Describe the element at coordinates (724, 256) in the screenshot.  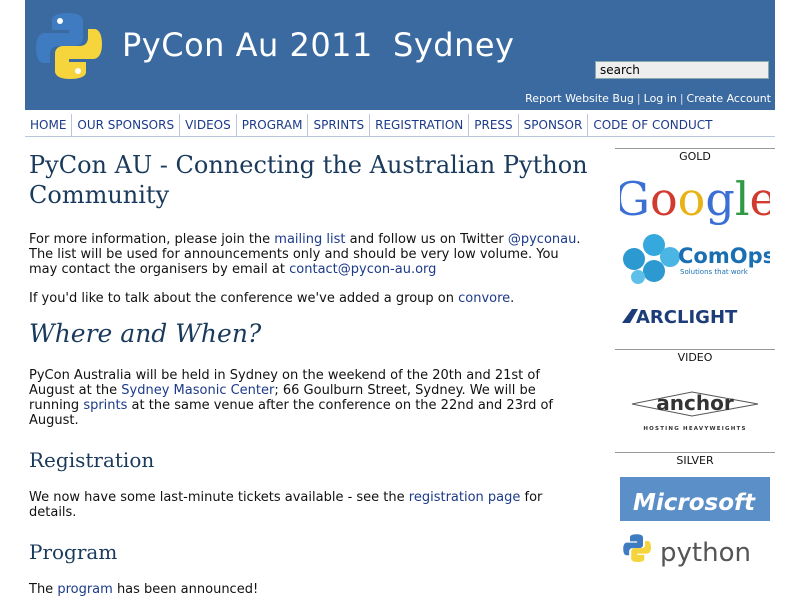
I see `comops-name: ComOps` at that location.